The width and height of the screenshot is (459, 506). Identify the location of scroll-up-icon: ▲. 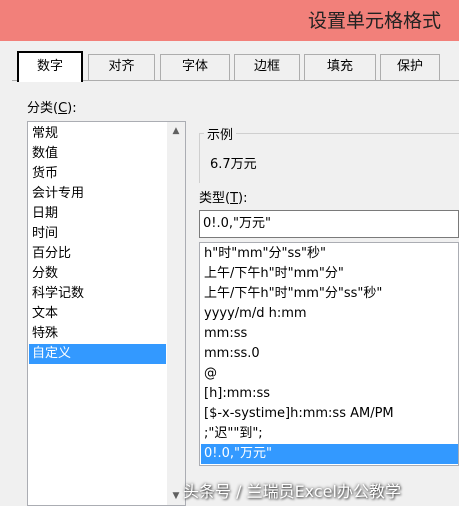
(176, 131).